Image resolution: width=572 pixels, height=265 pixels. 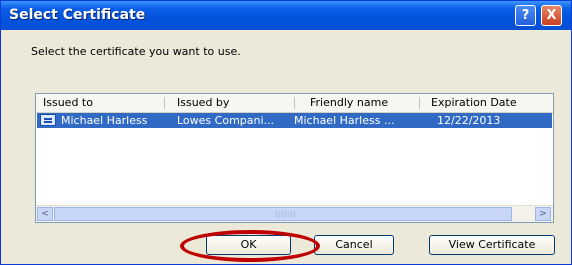 I want to click on highlight-circle, so click(x=250, y=246).